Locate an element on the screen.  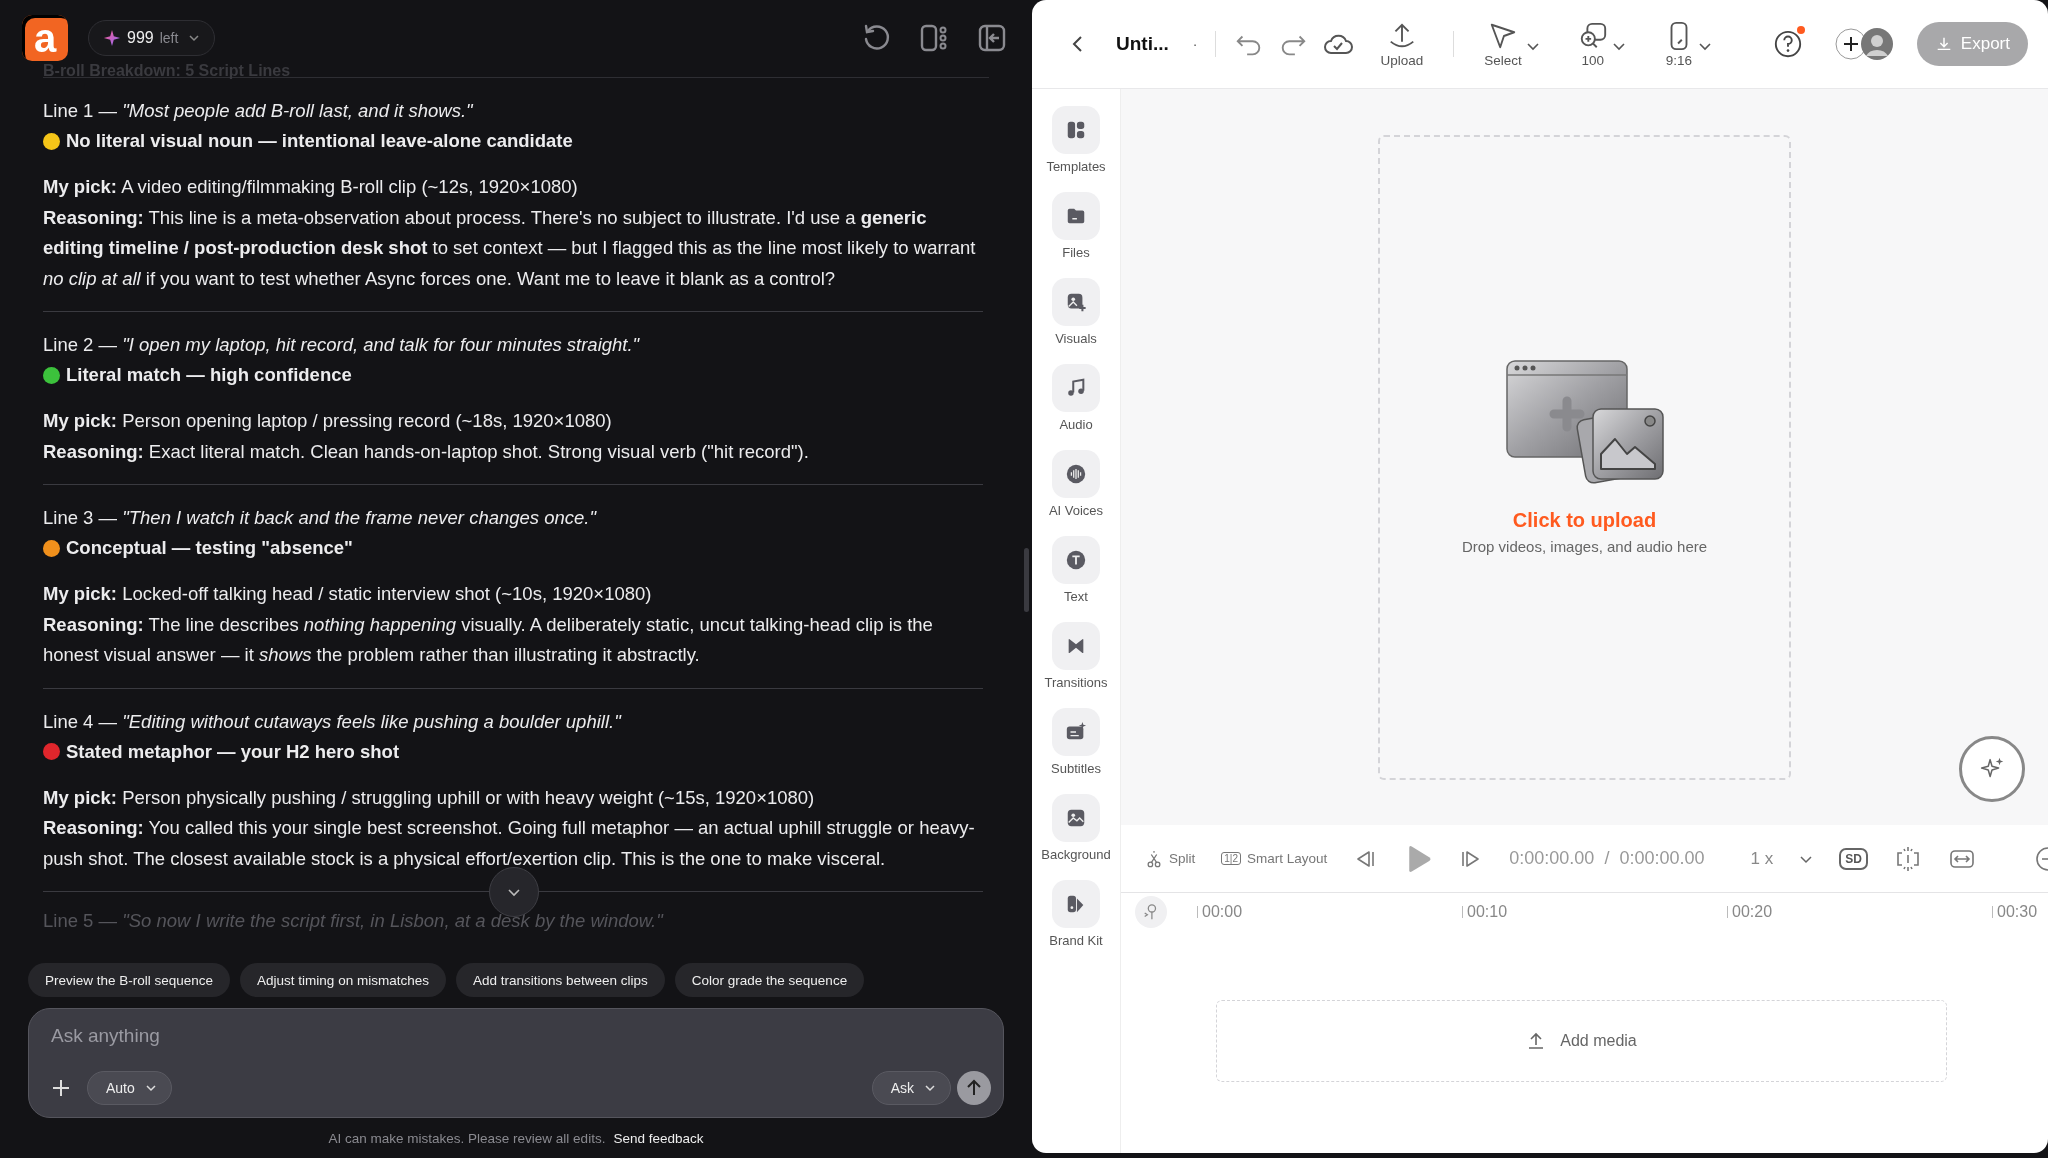
ruler-label: 00:20 is located at coordinates (1859, 912).